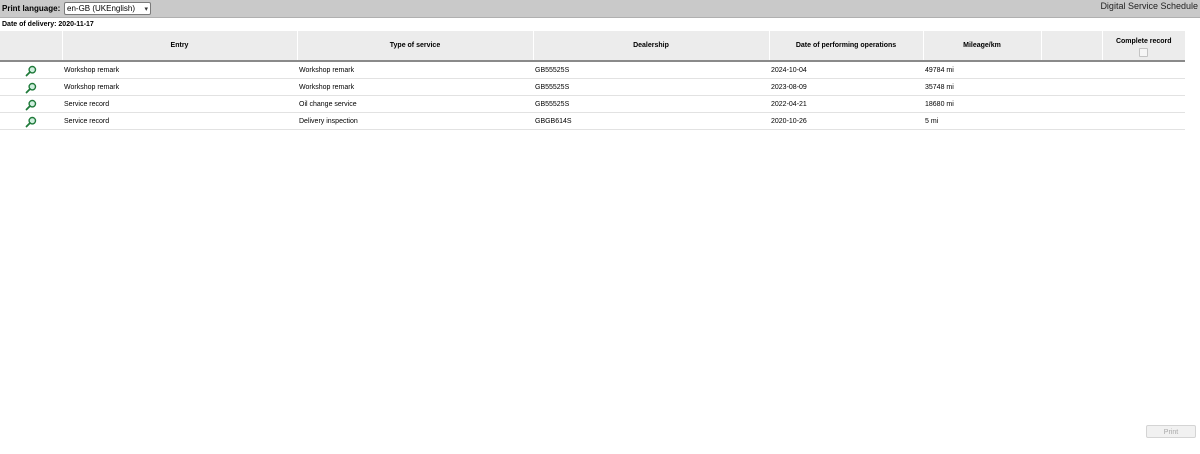 The width and height of the screenshot is (1200, 454). Describe the element at coordinates (414, 46) in the screenshot. I see `header-type-of-service: Type of service` at that location.